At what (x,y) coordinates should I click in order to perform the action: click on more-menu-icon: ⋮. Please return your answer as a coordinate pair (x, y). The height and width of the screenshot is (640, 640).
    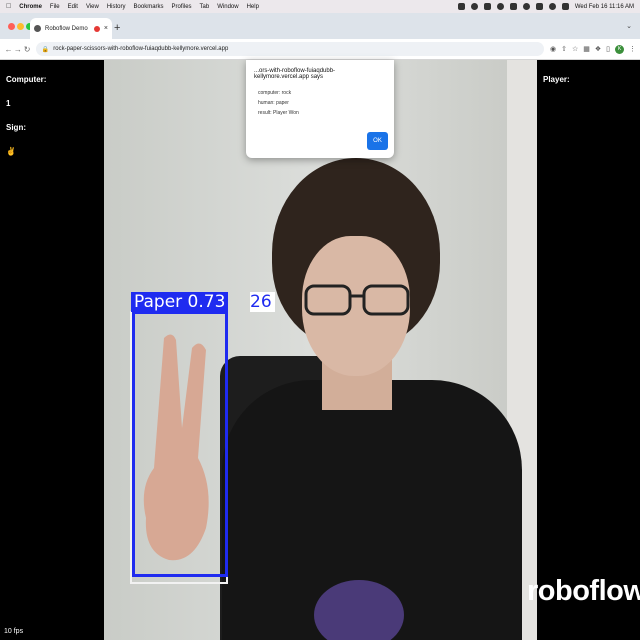
    Looking at the image, I should click on (632, 49).